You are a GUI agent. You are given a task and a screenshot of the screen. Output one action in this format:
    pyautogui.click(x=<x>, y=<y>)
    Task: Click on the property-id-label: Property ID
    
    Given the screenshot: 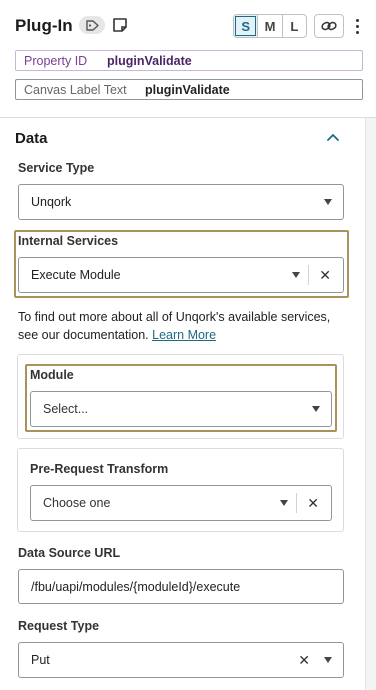 What is the action you would take?
    pyautogui.click(x=56, y=60)
    